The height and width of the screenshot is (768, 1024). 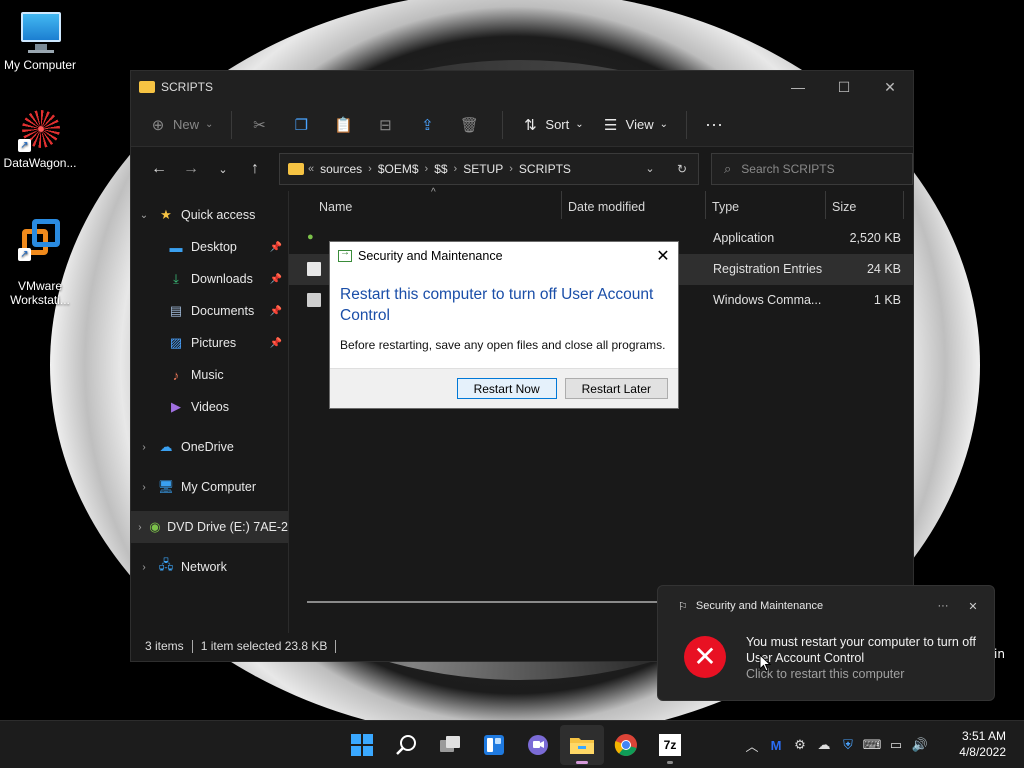 I want to click on cut-button: ✂, so click(x=262, y=125).